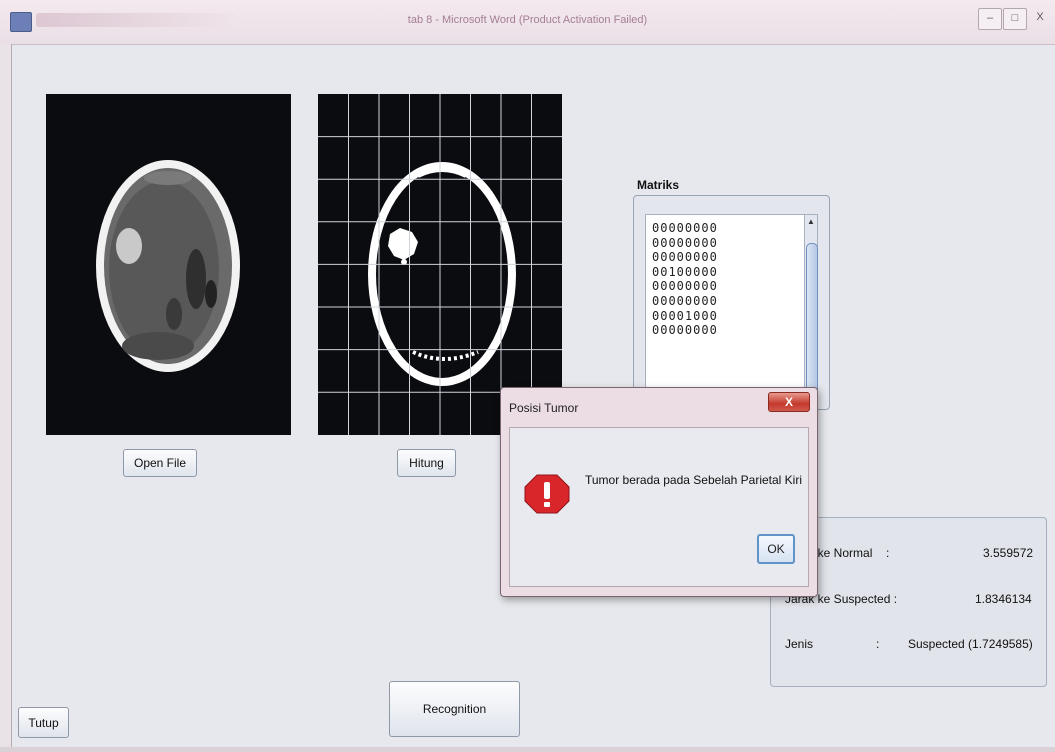  I want to click on dialog-message: Tumor berada pada Sebelah Parietal Kiri, so click(694, 480).